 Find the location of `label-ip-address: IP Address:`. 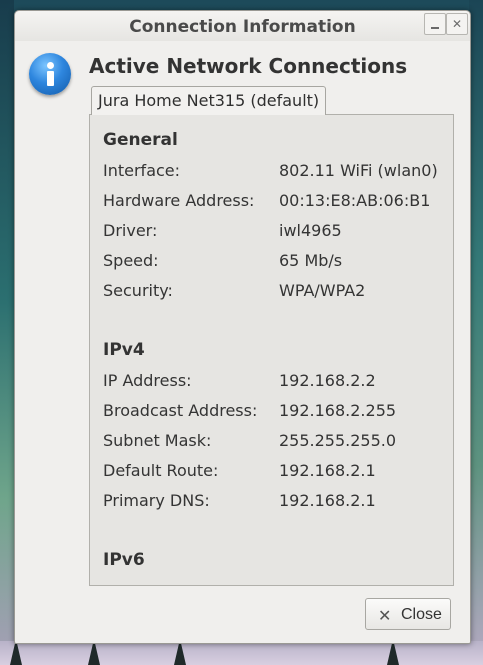

label-ip-address: IP Address: is located at coordinates (147, 380).